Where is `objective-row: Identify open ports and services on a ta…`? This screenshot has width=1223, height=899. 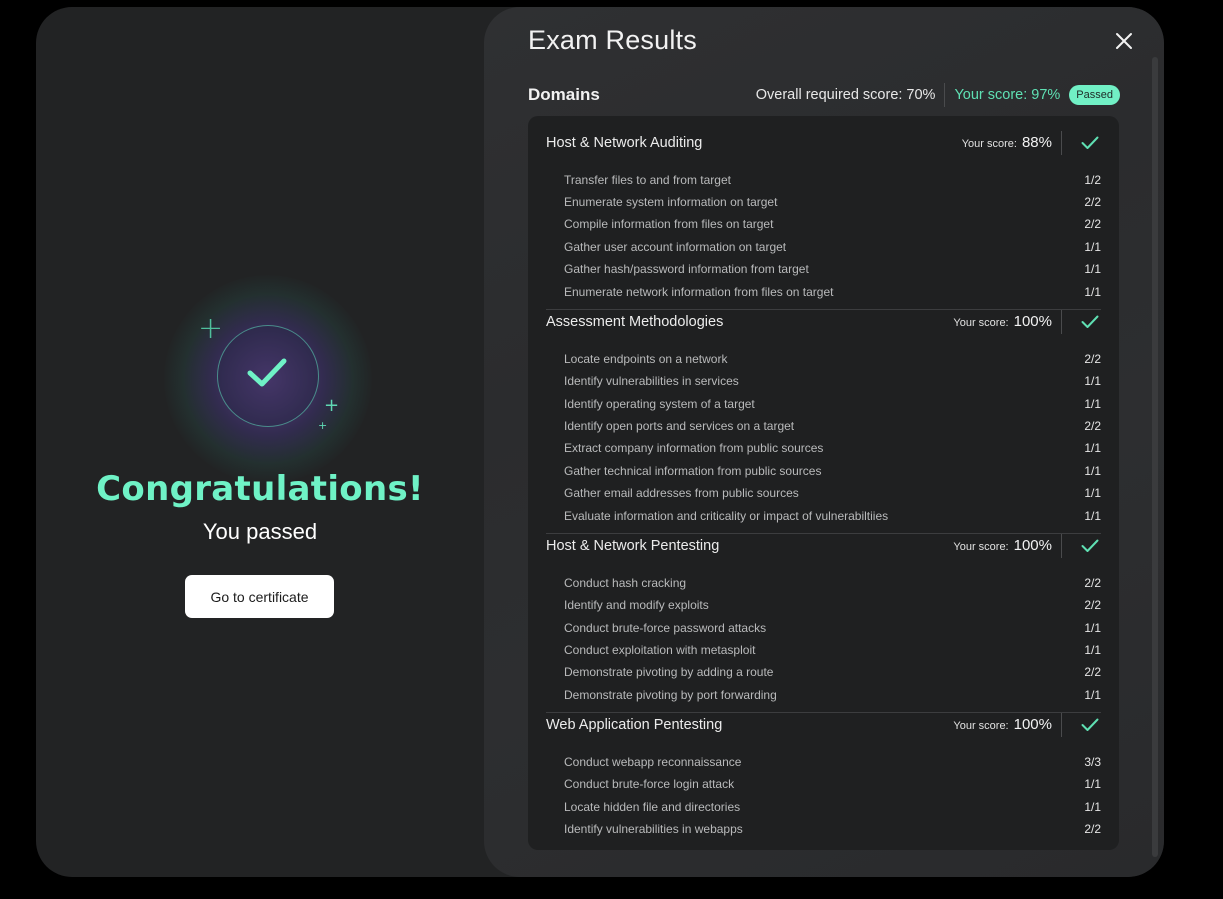 objective-row: Identify open ports and services on a ta… is located at coordinates (832, 428).